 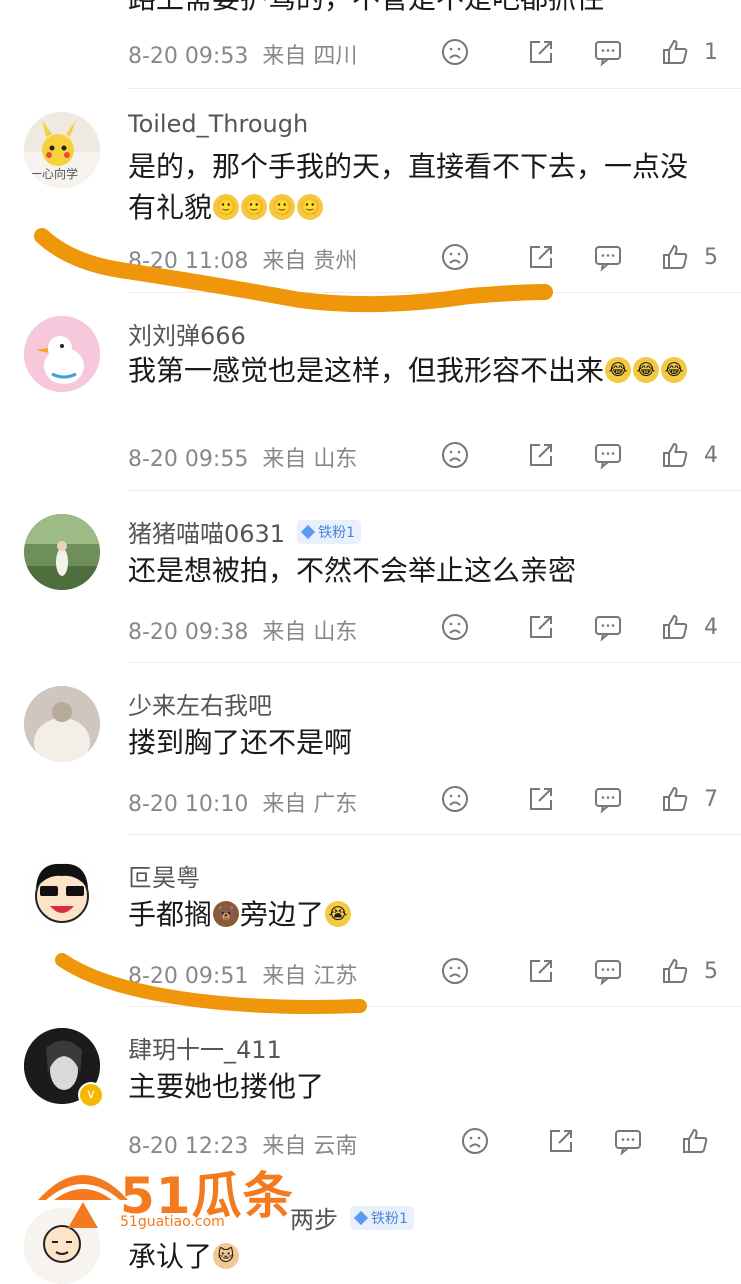 What do you see at coordinates (188, 459) in the screenshot?
I see `comment-time: 8-20 09:55` at bounding box center [188, 459].